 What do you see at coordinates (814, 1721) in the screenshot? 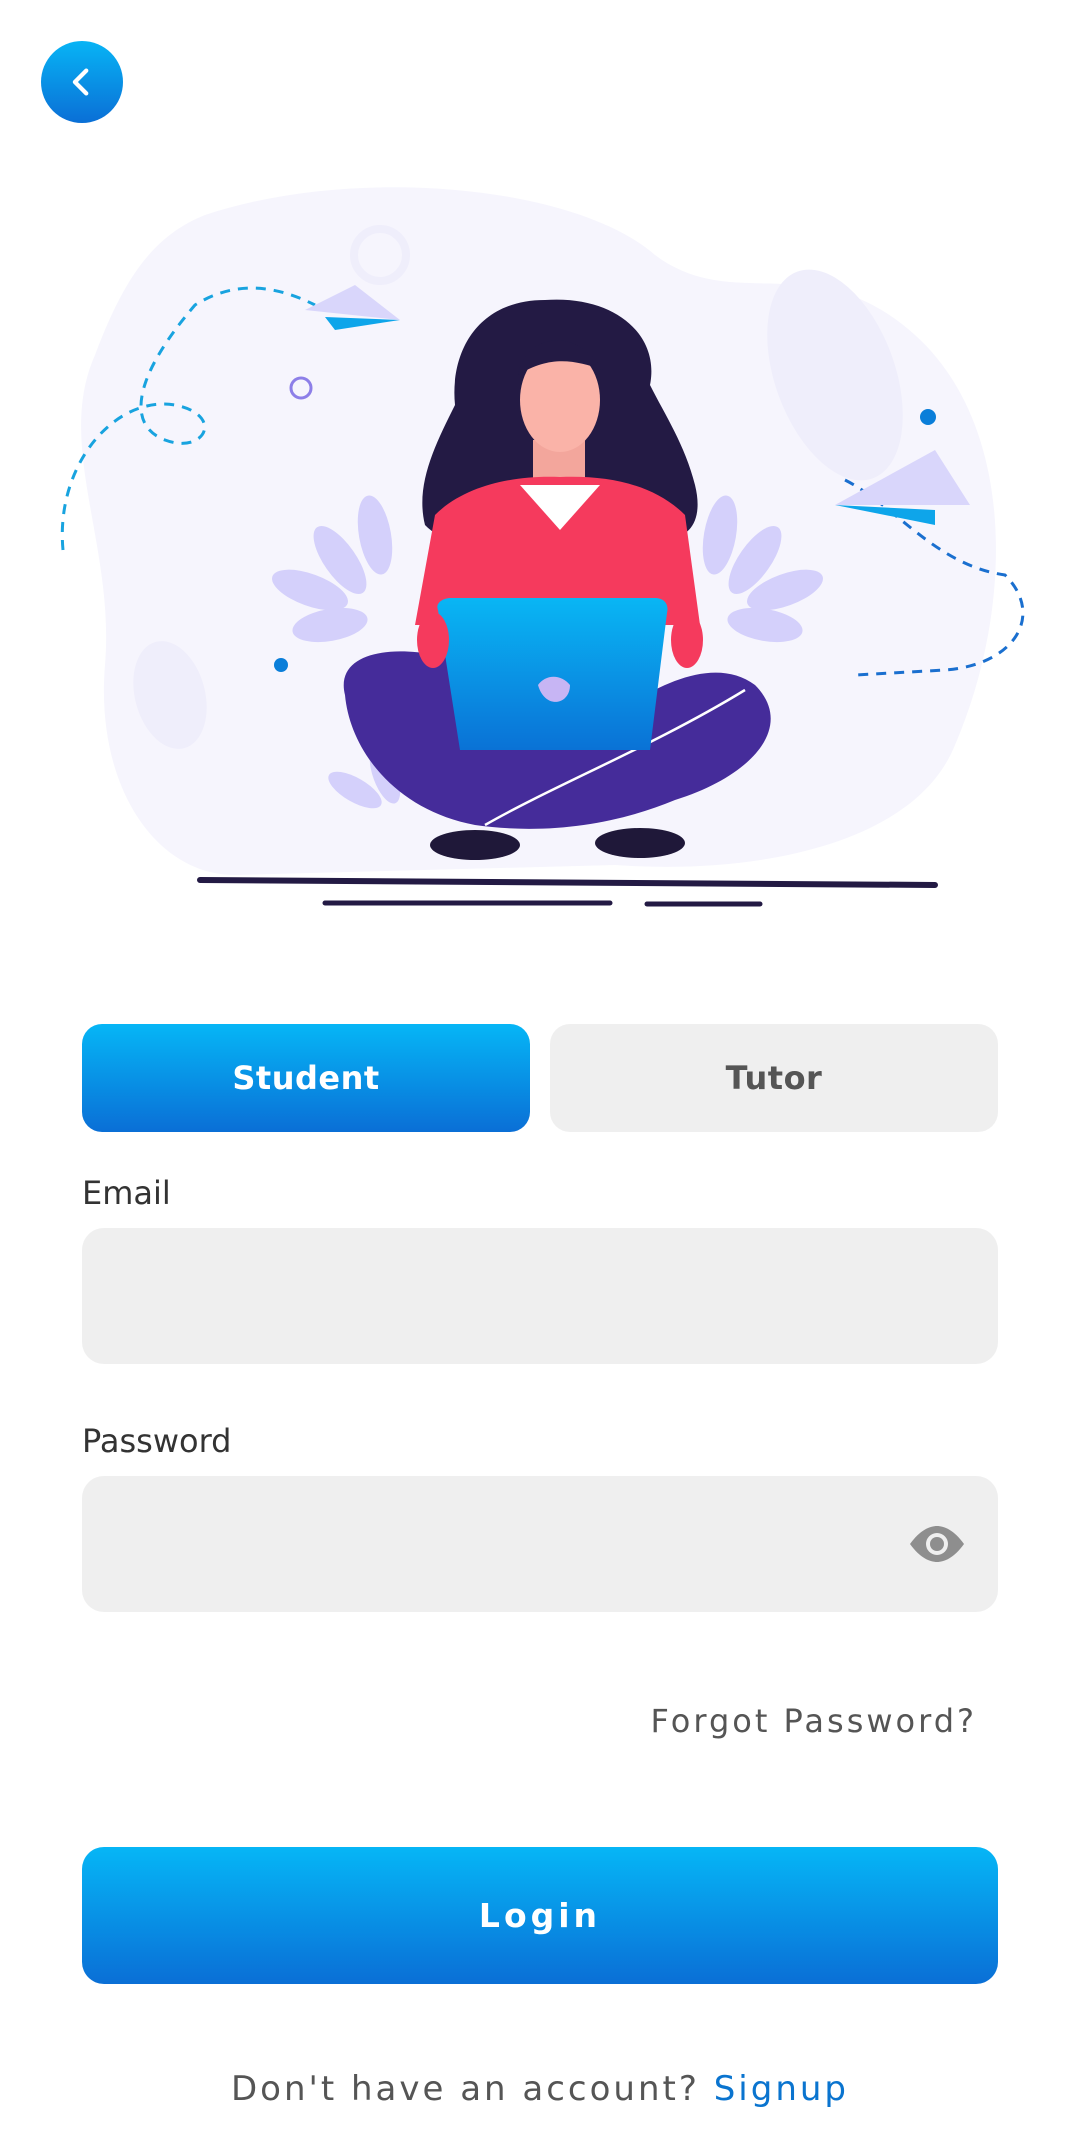
I see `forgot-password-link: Forgot Password?` at bounding box center [814, 1721].